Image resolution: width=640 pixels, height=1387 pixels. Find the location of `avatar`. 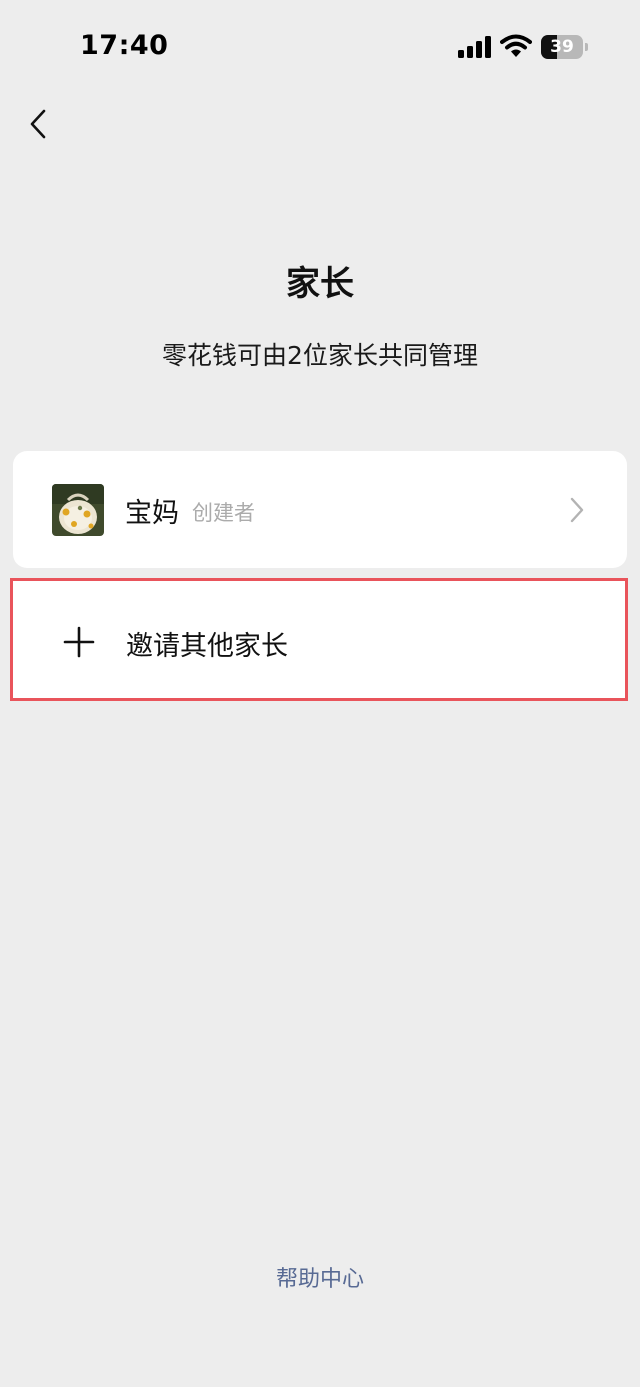

avatar is located at coordinates (78, 510).